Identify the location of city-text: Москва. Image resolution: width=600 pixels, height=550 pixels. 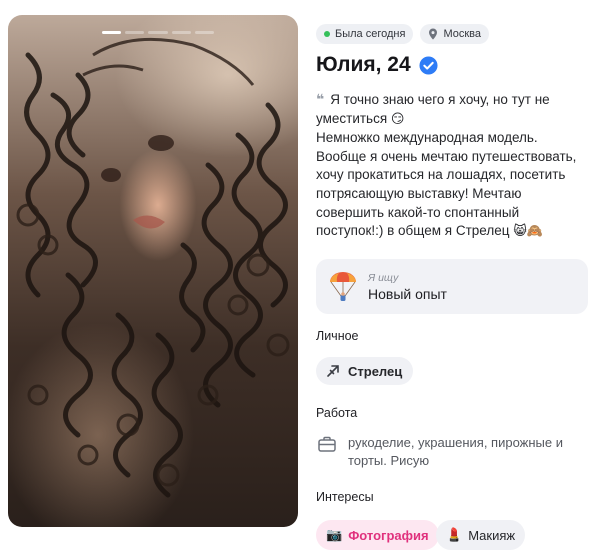
(462, 34).